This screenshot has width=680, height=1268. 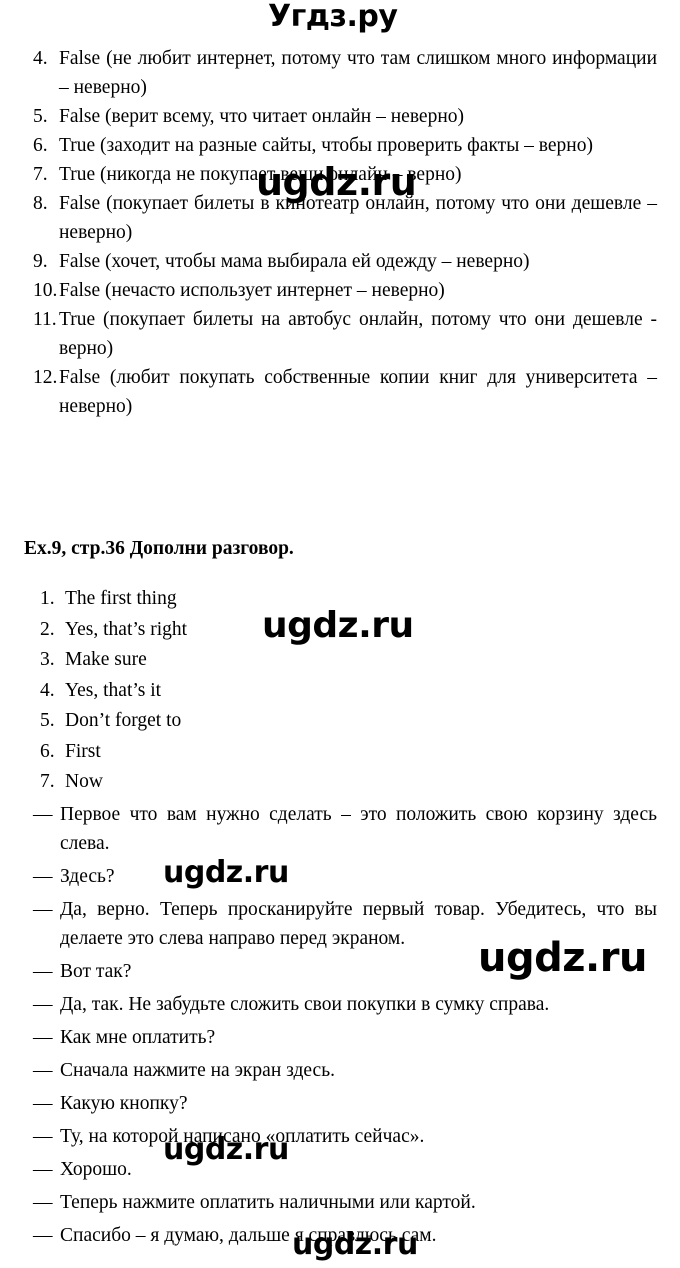 I want to click on answer-number: 4., so click(x=40, y=58).